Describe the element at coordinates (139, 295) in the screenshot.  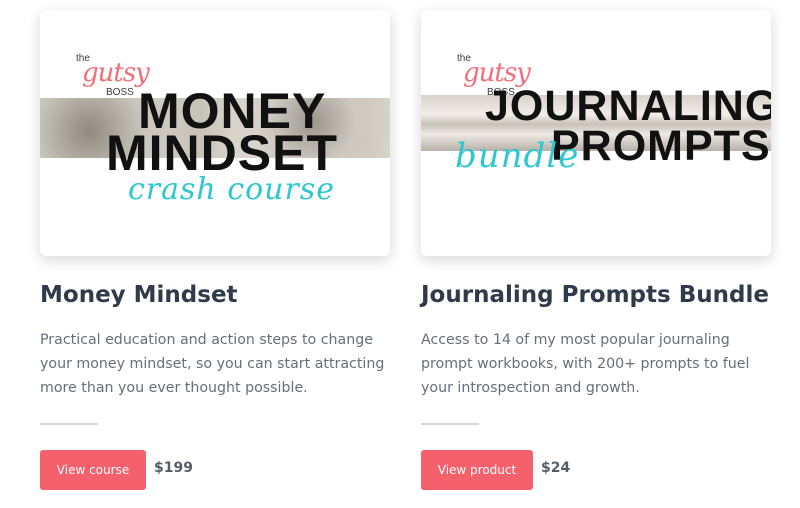
I see `product-title: Money Mindset` at that location.